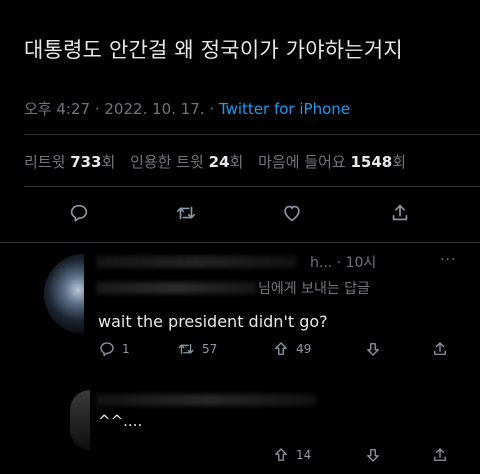 This screenshot has height=474, width=480. Describe the element at coordinates (291, 349) in the screenshot. I see `upvote-button: 49` at that location.